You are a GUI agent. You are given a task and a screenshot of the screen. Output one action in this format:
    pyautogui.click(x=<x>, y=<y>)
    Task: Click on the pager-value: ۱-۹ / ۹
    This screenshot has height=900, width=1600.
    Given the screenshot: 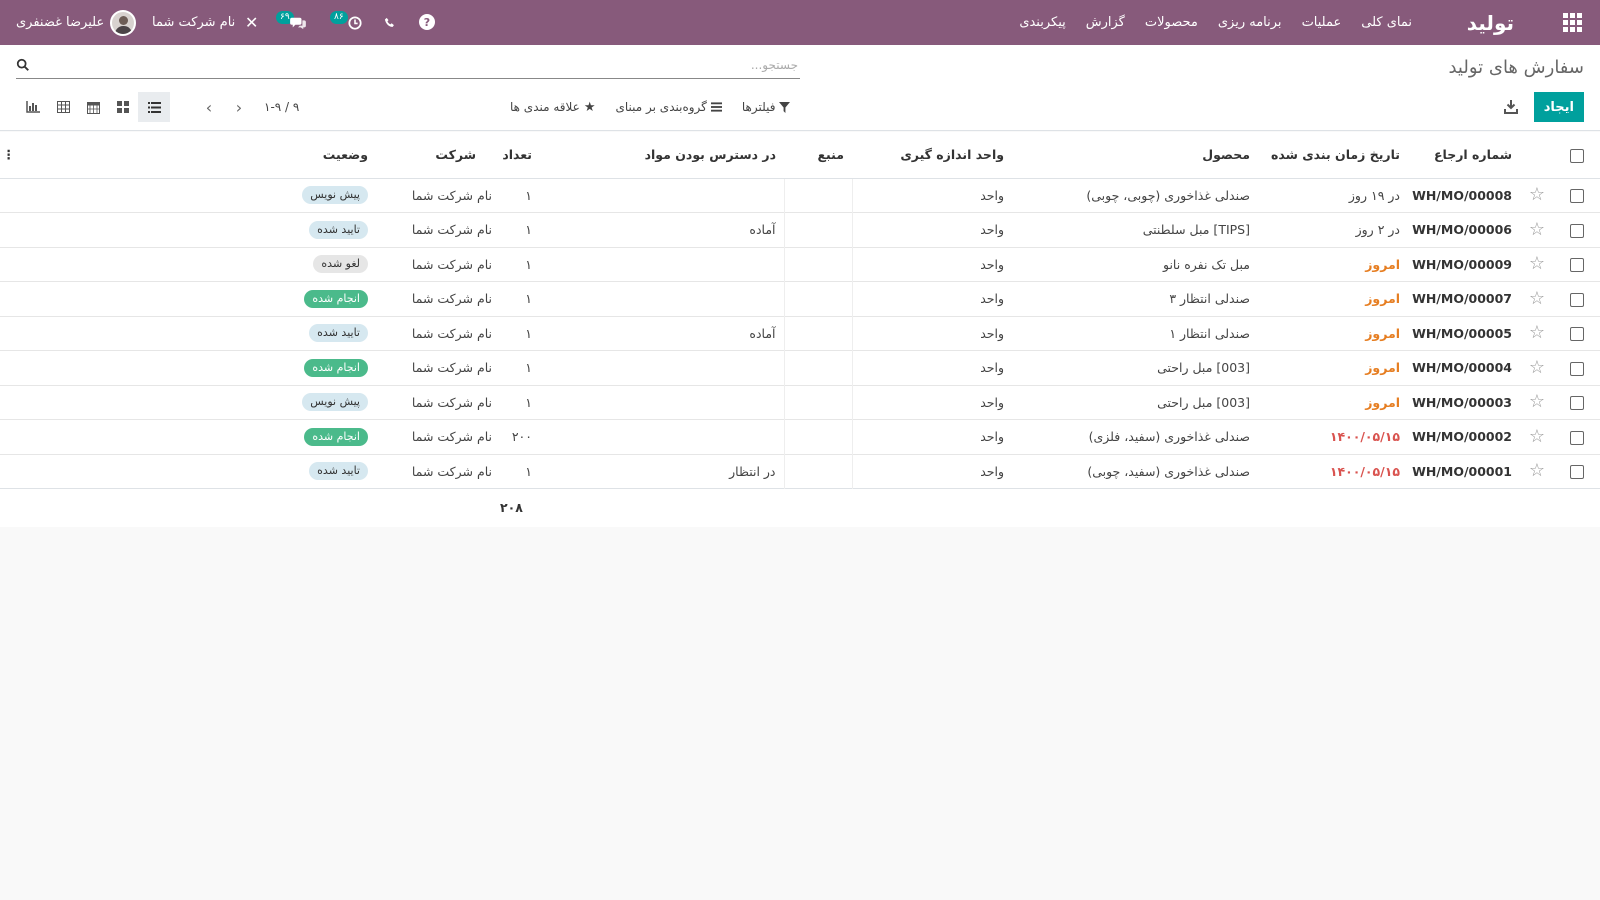 What is the action you would take?
    pyautogui.click(x=281, y=107)
    